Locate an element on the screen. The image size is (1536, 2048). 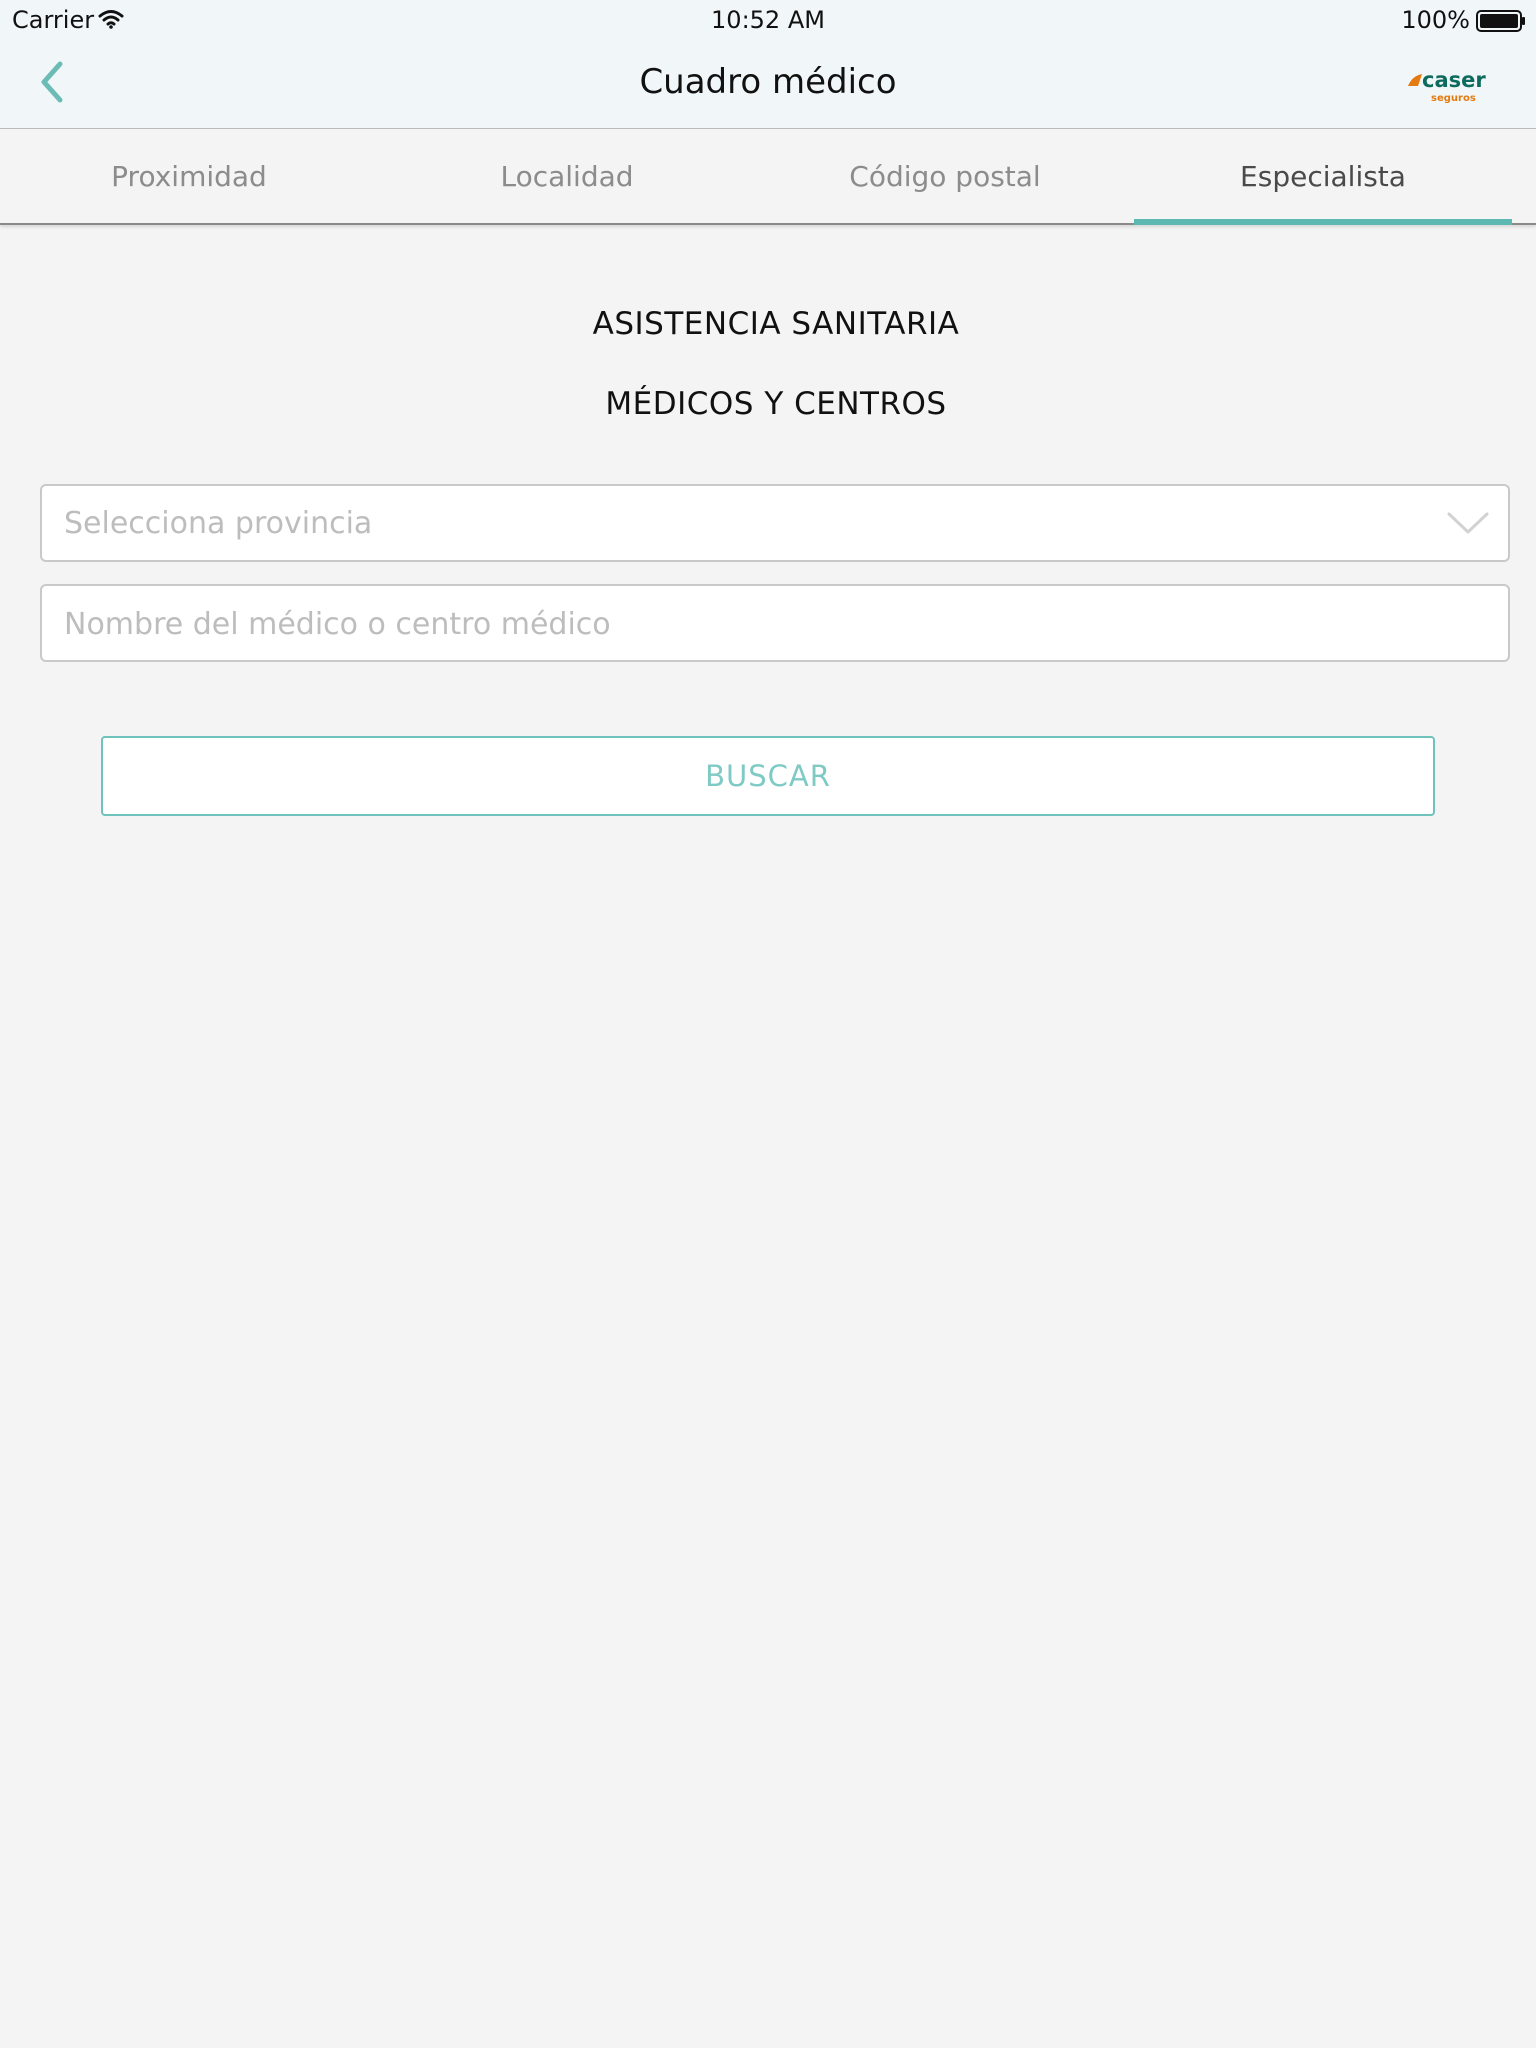
tab-label: Localidad is located at coordinates (567, 176).